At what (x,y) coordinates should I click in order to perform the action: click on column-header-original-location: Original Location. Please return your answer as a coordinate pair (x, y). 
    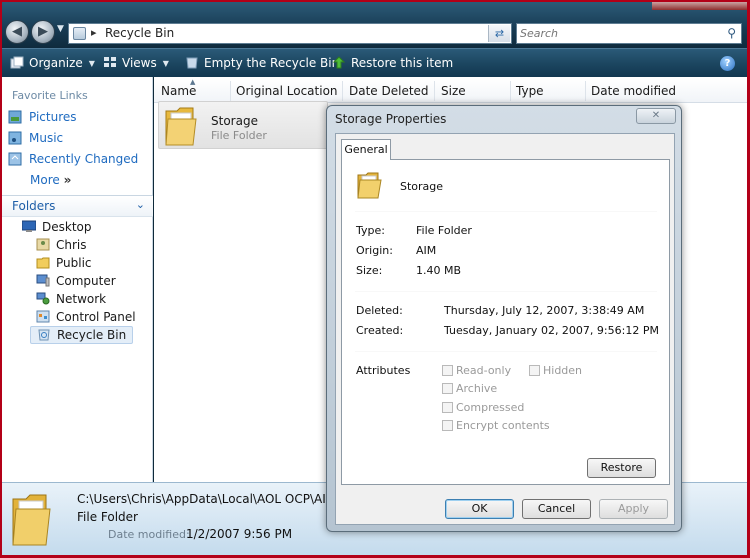
    Looking at the image, I should click on (287, 91).